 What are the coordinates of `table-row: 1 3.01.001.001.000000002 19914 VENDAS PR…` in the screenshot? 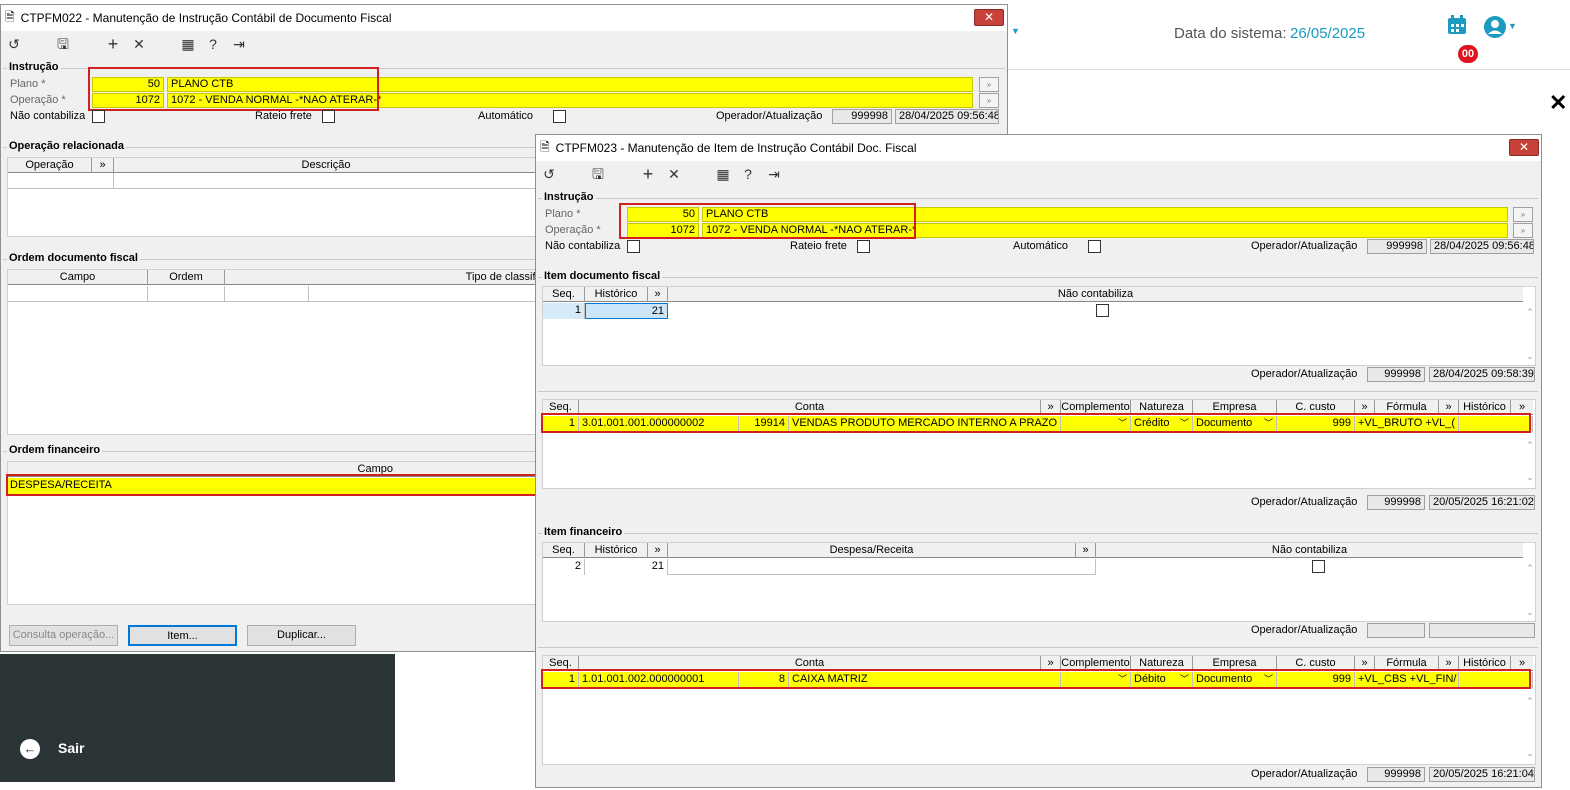 It's located at (1038, 424).